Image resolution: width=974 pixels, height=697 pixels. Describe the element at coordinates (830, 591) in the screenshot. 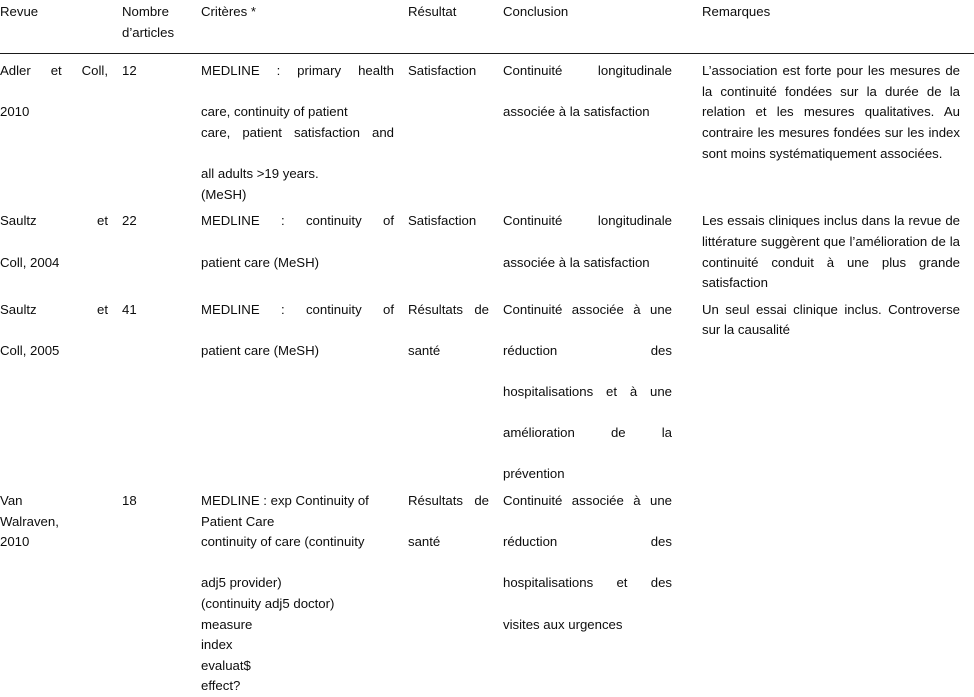

I see `cell-remarques` at that location.